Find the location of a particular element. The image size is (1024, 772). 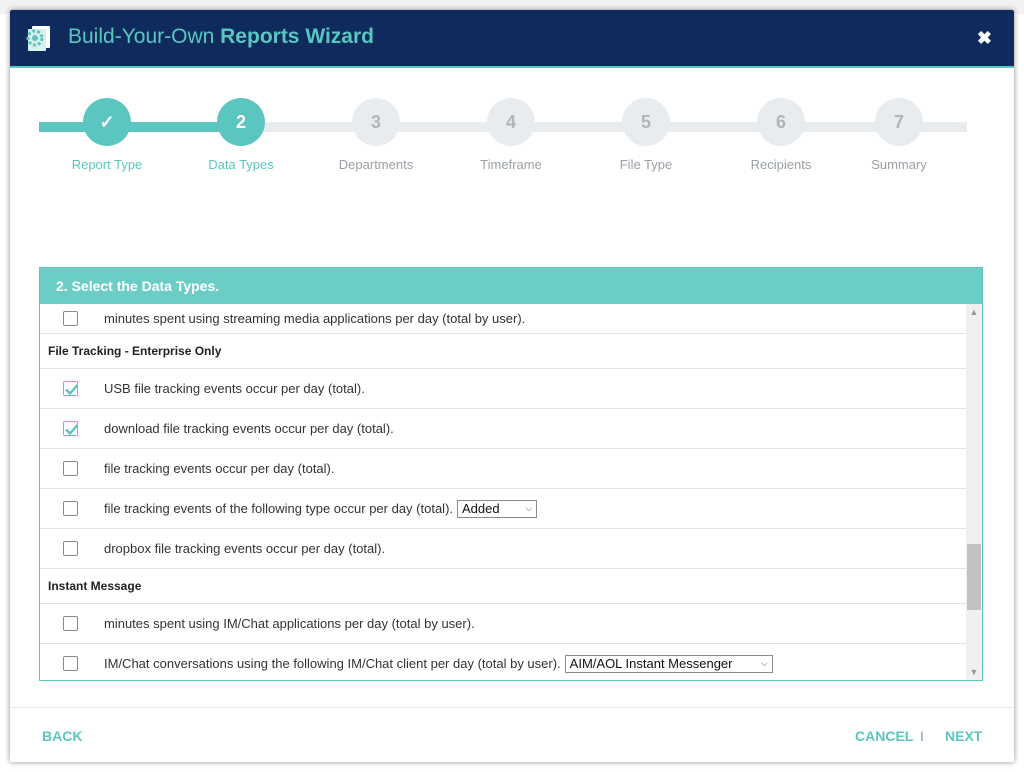

step-label: Report Type is located at coordinates (107, 164).